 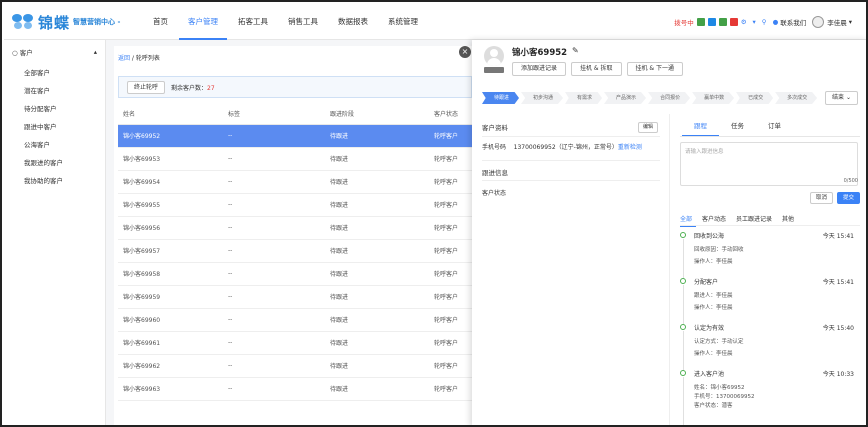 I want to click on table-row: 锦小客69958 -- 待跟进 轮呼客户, so click(x=299, y=274).